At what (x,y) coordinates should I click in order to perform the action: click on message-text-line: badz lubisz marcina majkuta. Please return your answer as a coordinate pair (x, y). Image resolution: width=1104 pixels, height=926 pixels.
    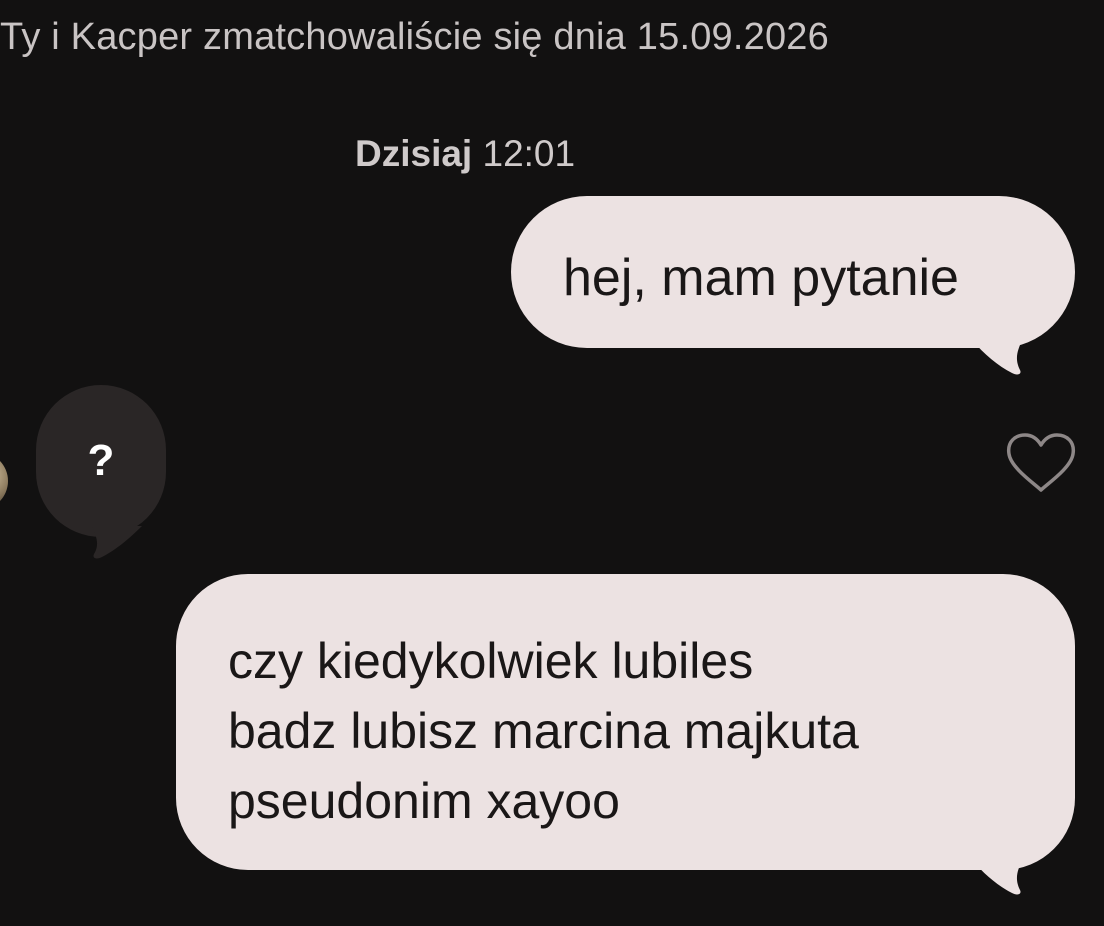
    Looking at the image, I should click on (543, 731).